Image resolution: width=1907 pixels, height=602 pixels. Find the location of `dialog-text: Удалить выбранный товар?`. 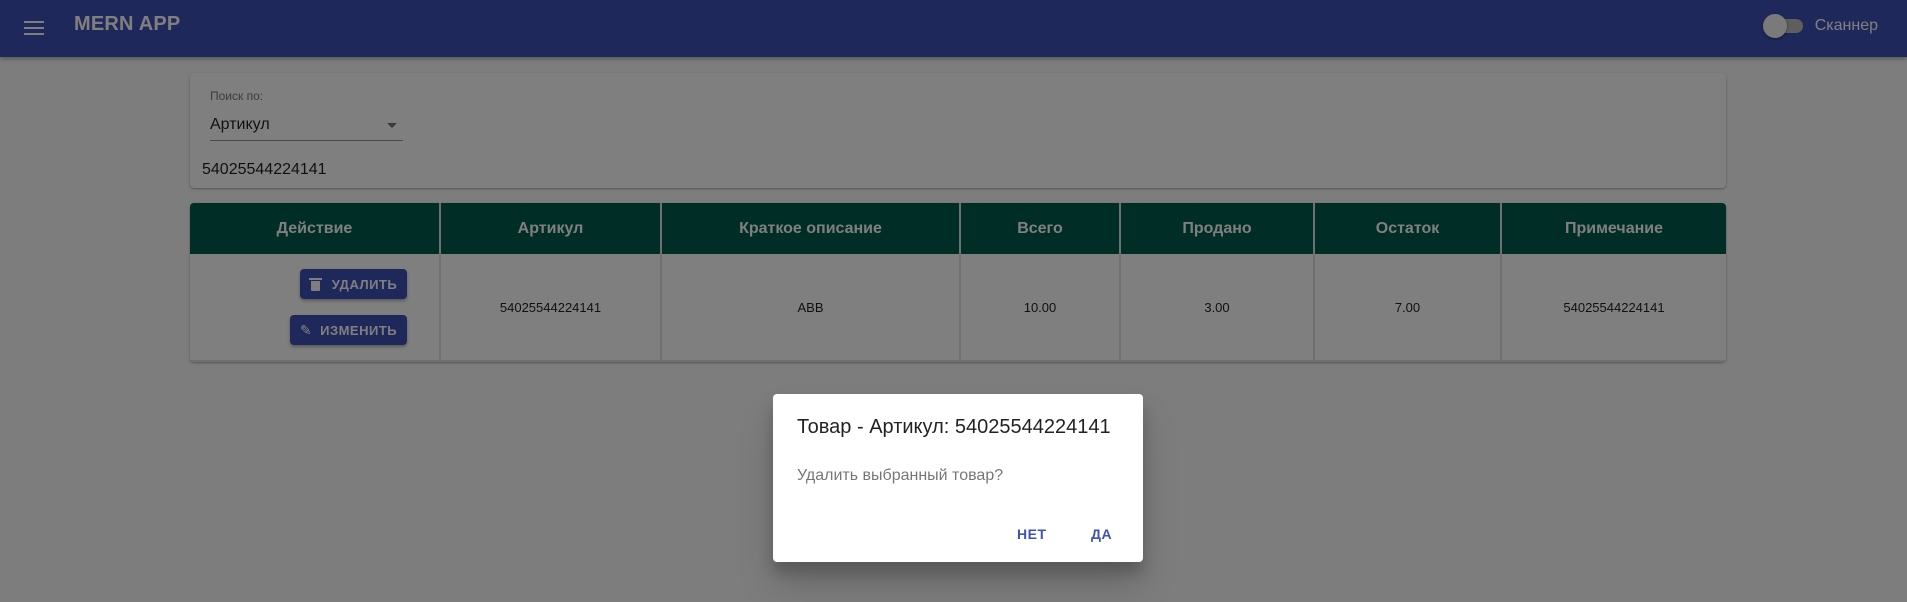

dialog-text: Удалить выбранный товар? is located at coordinates (900, 475).